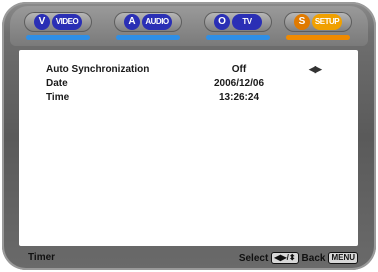 The height and width of the screenshot is (272, 378). What do you see at coordinates (42, 22) in the screenshot?
I see `video-icon: V` at bounding box center [42, 22].